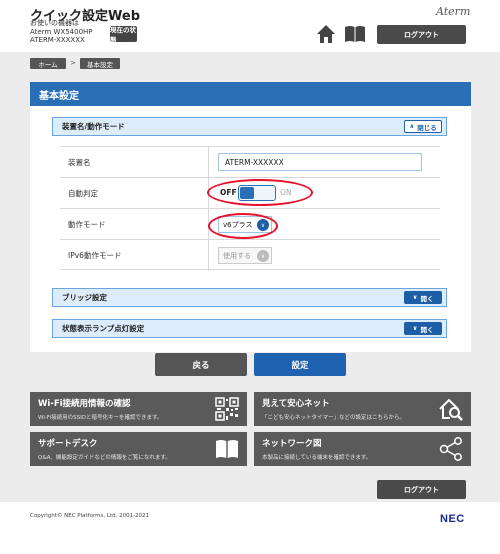 This screenshot has width=500, height=554. What do you see at coordinates (123, 35) in the screenshot?
I see `current-status-button: 現在の状態` at bounding box center [123, 35].